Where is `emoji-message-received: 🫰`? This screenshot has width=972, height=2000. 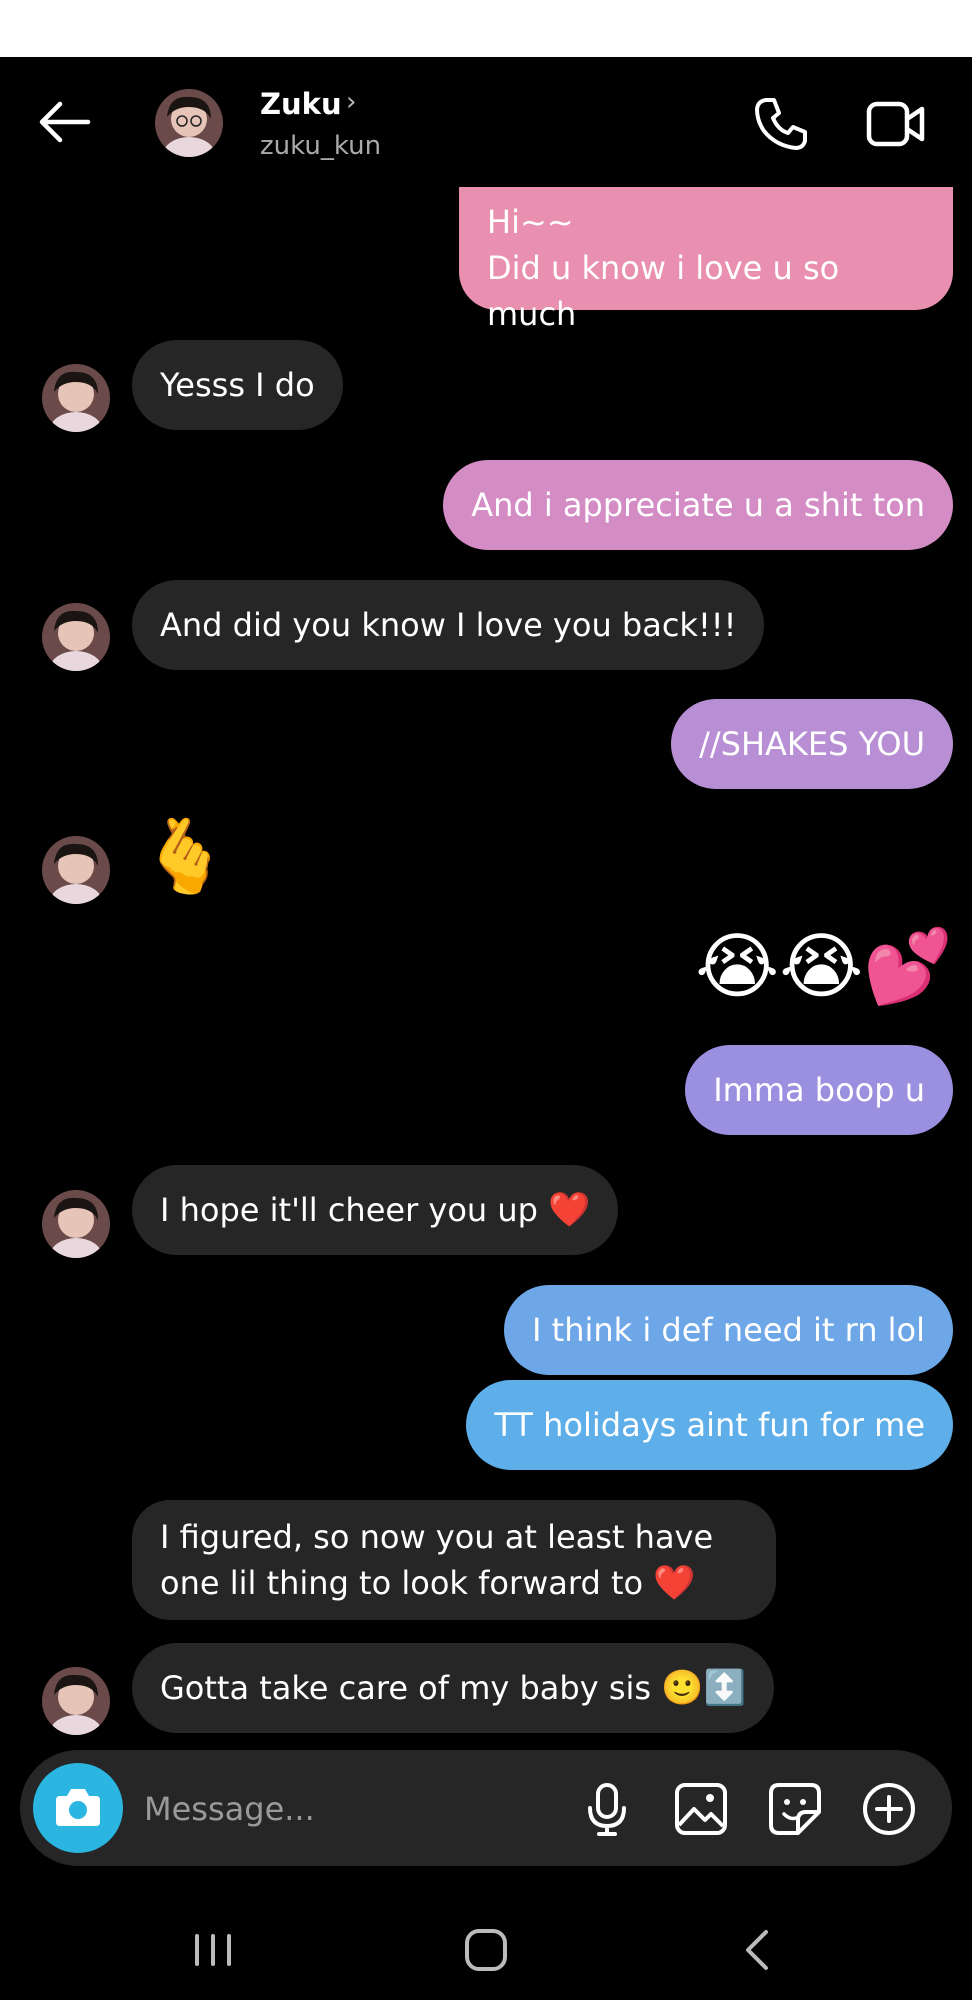 emoji-message-received: 🫰 is located at coordinates (185, 856).